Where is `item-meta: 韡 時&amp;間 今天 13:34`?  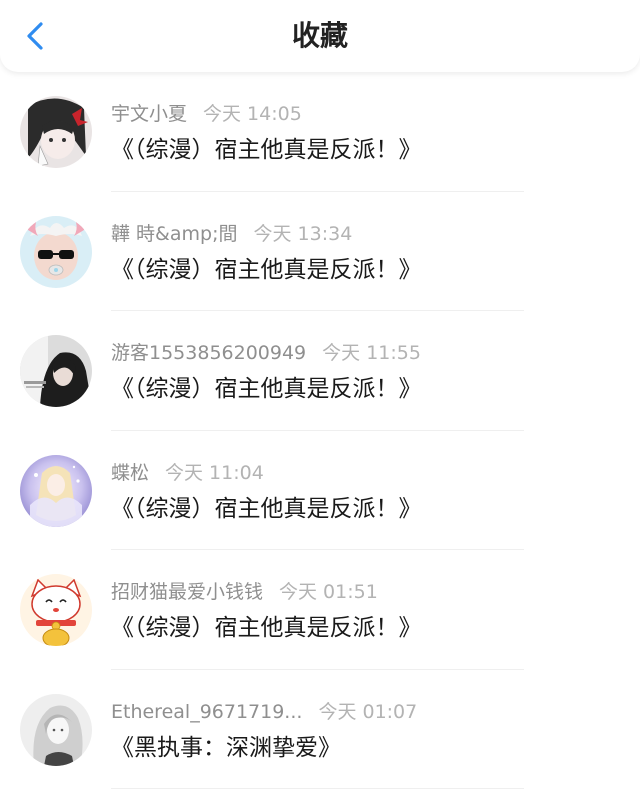
item-meta: 韡 時&amp;間 今天 13:34 is located at coordinates (231, 234).